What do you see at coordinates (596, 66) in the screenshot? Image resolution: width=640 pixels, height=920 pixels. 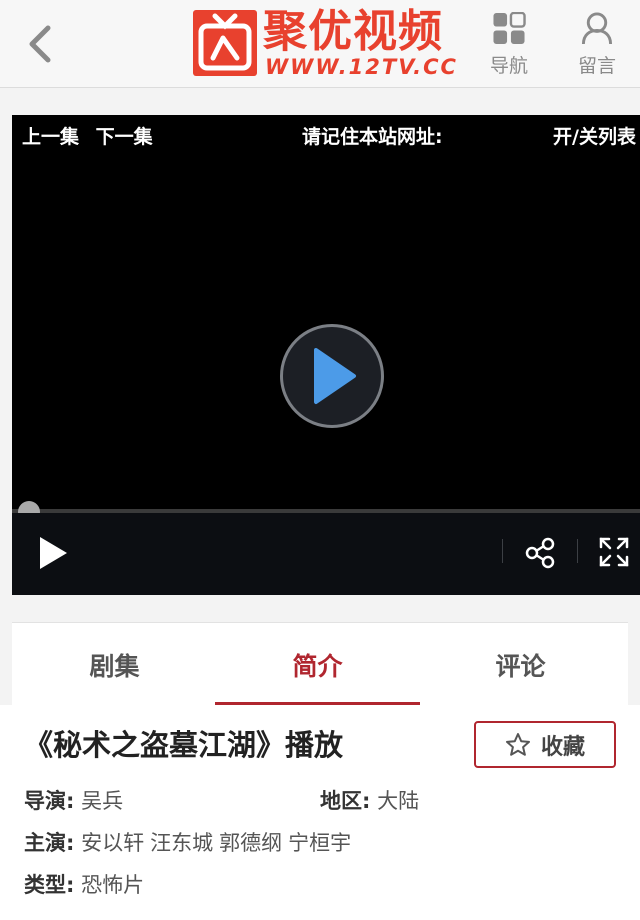 I see `message-label: 留言` at bounding box center [596, 66].